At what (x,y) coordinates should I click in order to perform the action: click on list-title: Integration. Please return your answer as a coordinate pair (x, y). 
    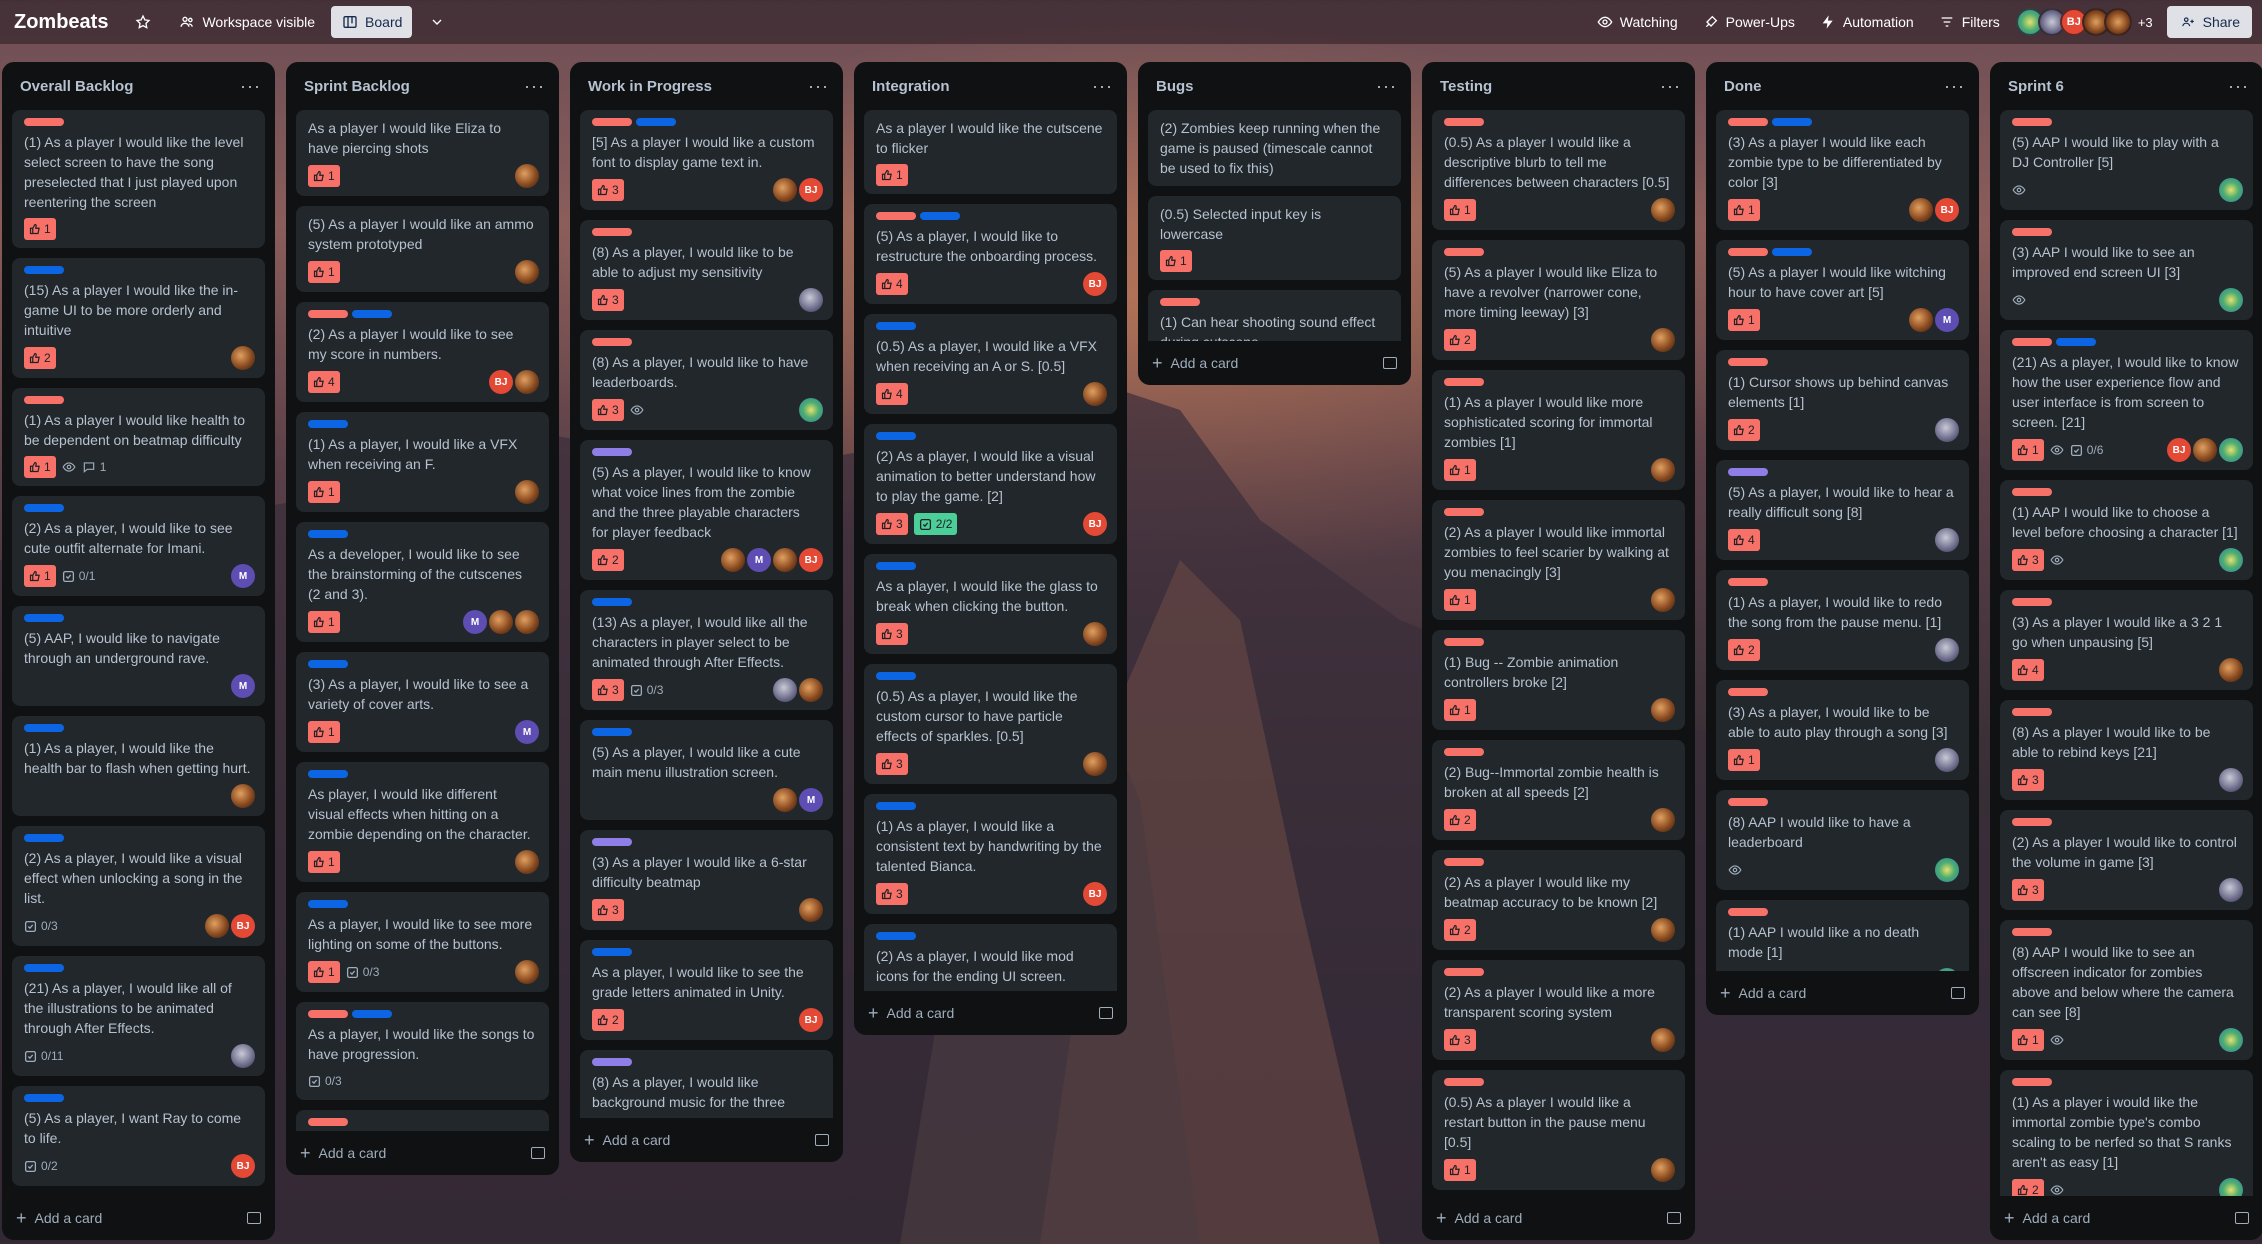
    Looking at the image, I should click on (911, 86).